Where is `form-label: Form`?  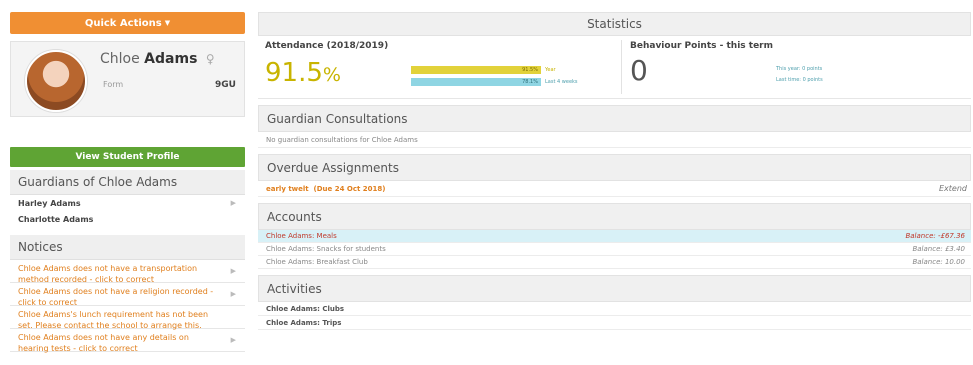 form-label: Form is located at coordinates (113, 84).